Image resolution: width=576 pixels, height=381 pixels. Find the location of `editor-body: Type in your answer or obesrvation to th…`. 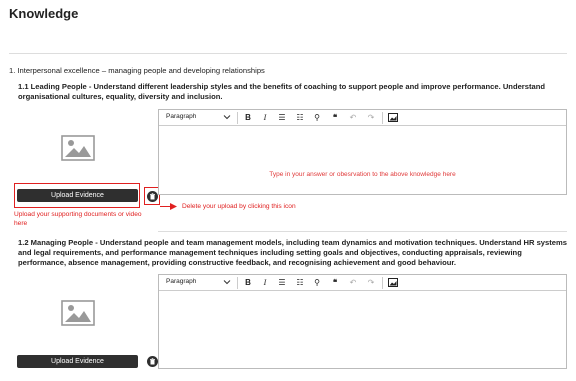

editor-body: Type in your answer or obesrvation to th… is located at coordinates (362, 160).